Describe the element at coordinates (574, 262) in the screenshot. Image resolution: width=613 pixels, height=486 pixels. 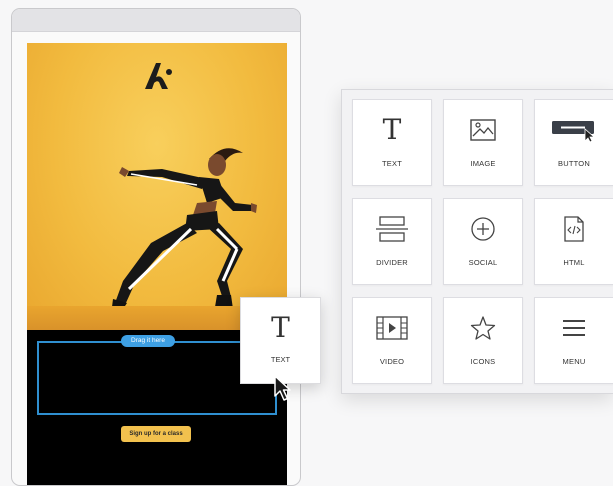
I see `block-tile-label: HTML` at that location.